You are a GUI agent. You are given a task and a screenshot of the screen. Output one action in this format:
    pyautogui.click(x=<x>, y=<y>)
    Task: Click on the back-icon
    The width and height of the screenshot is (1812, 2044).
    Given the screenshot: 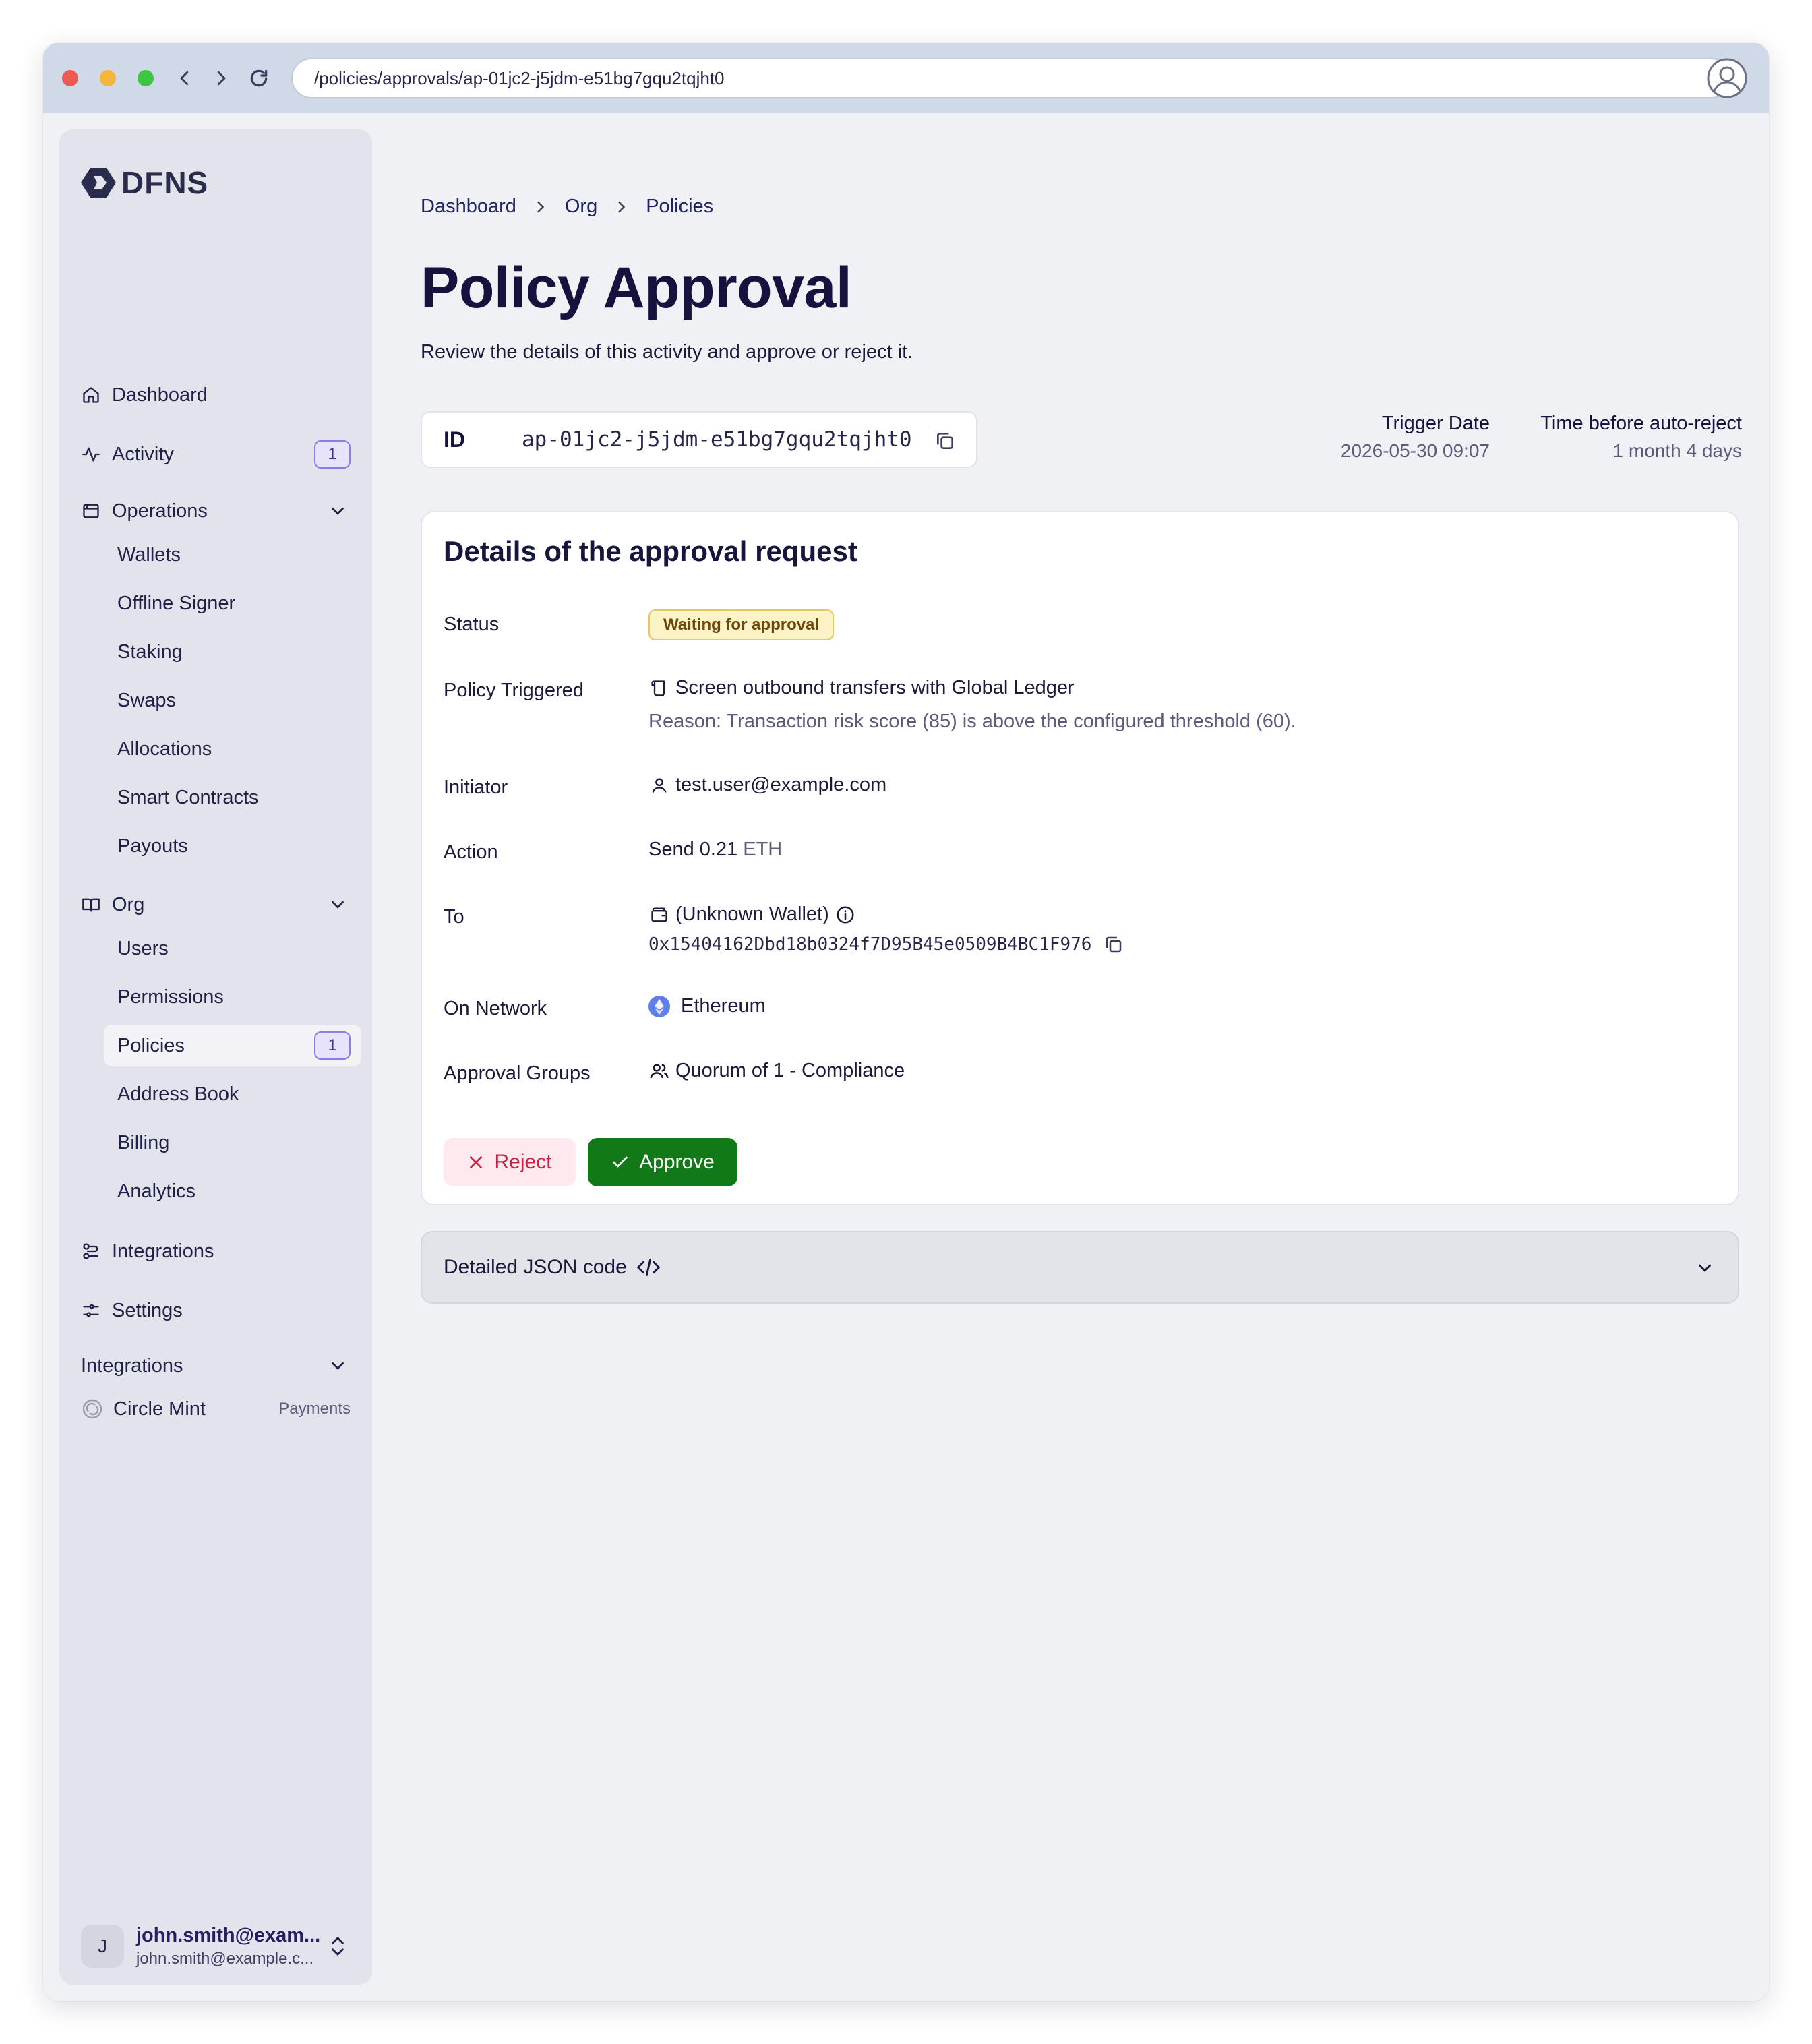 What is the action you would take?
    pyautogui.click(x=185, y=78)
    